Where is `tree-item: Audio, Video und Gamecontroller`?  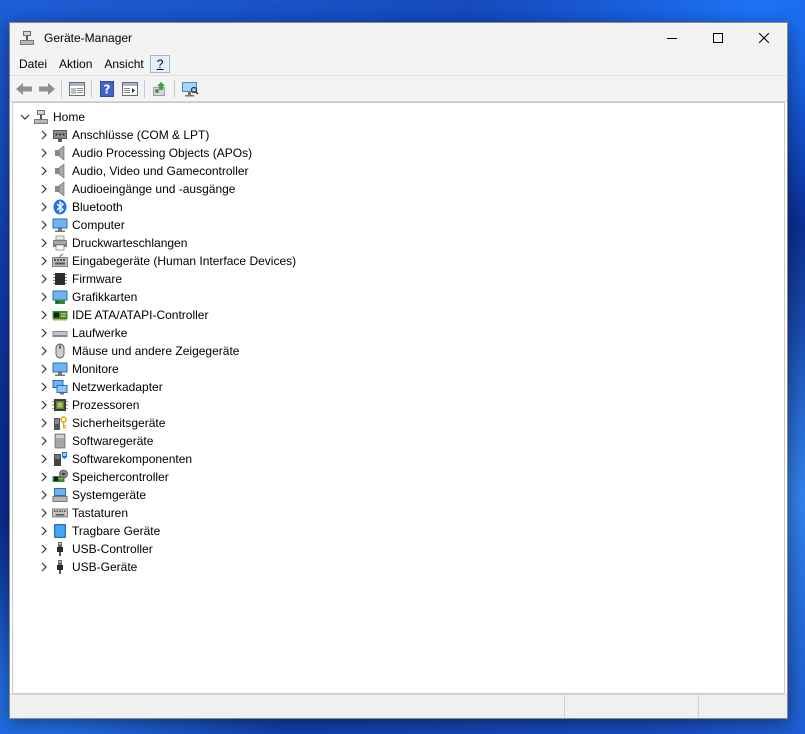
tree-item: Audio, Video und Gamecontroller is located at coordinates (166, 171).